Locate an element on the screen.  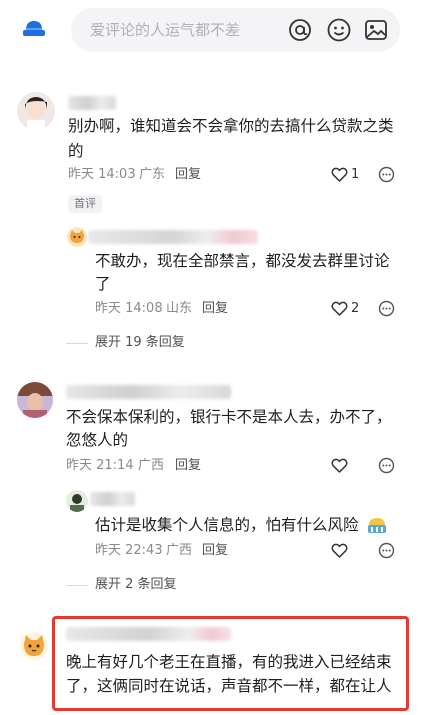
first-comment-badge: 首评 is located at coordinates (85, 204).